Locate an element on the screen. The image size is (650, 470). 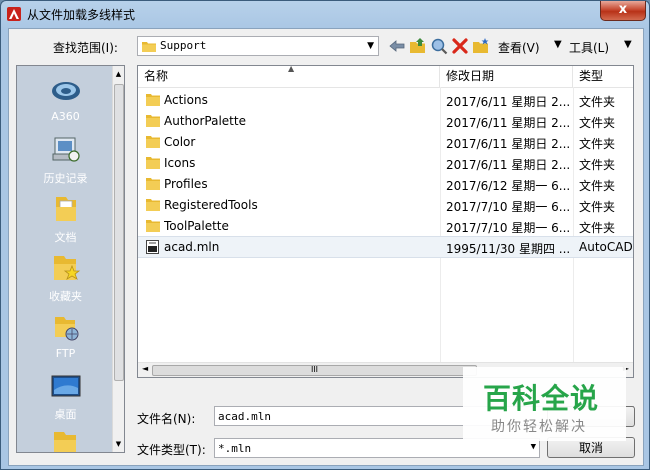
filetype-value: *.mln is located at coordinates (235, 448).